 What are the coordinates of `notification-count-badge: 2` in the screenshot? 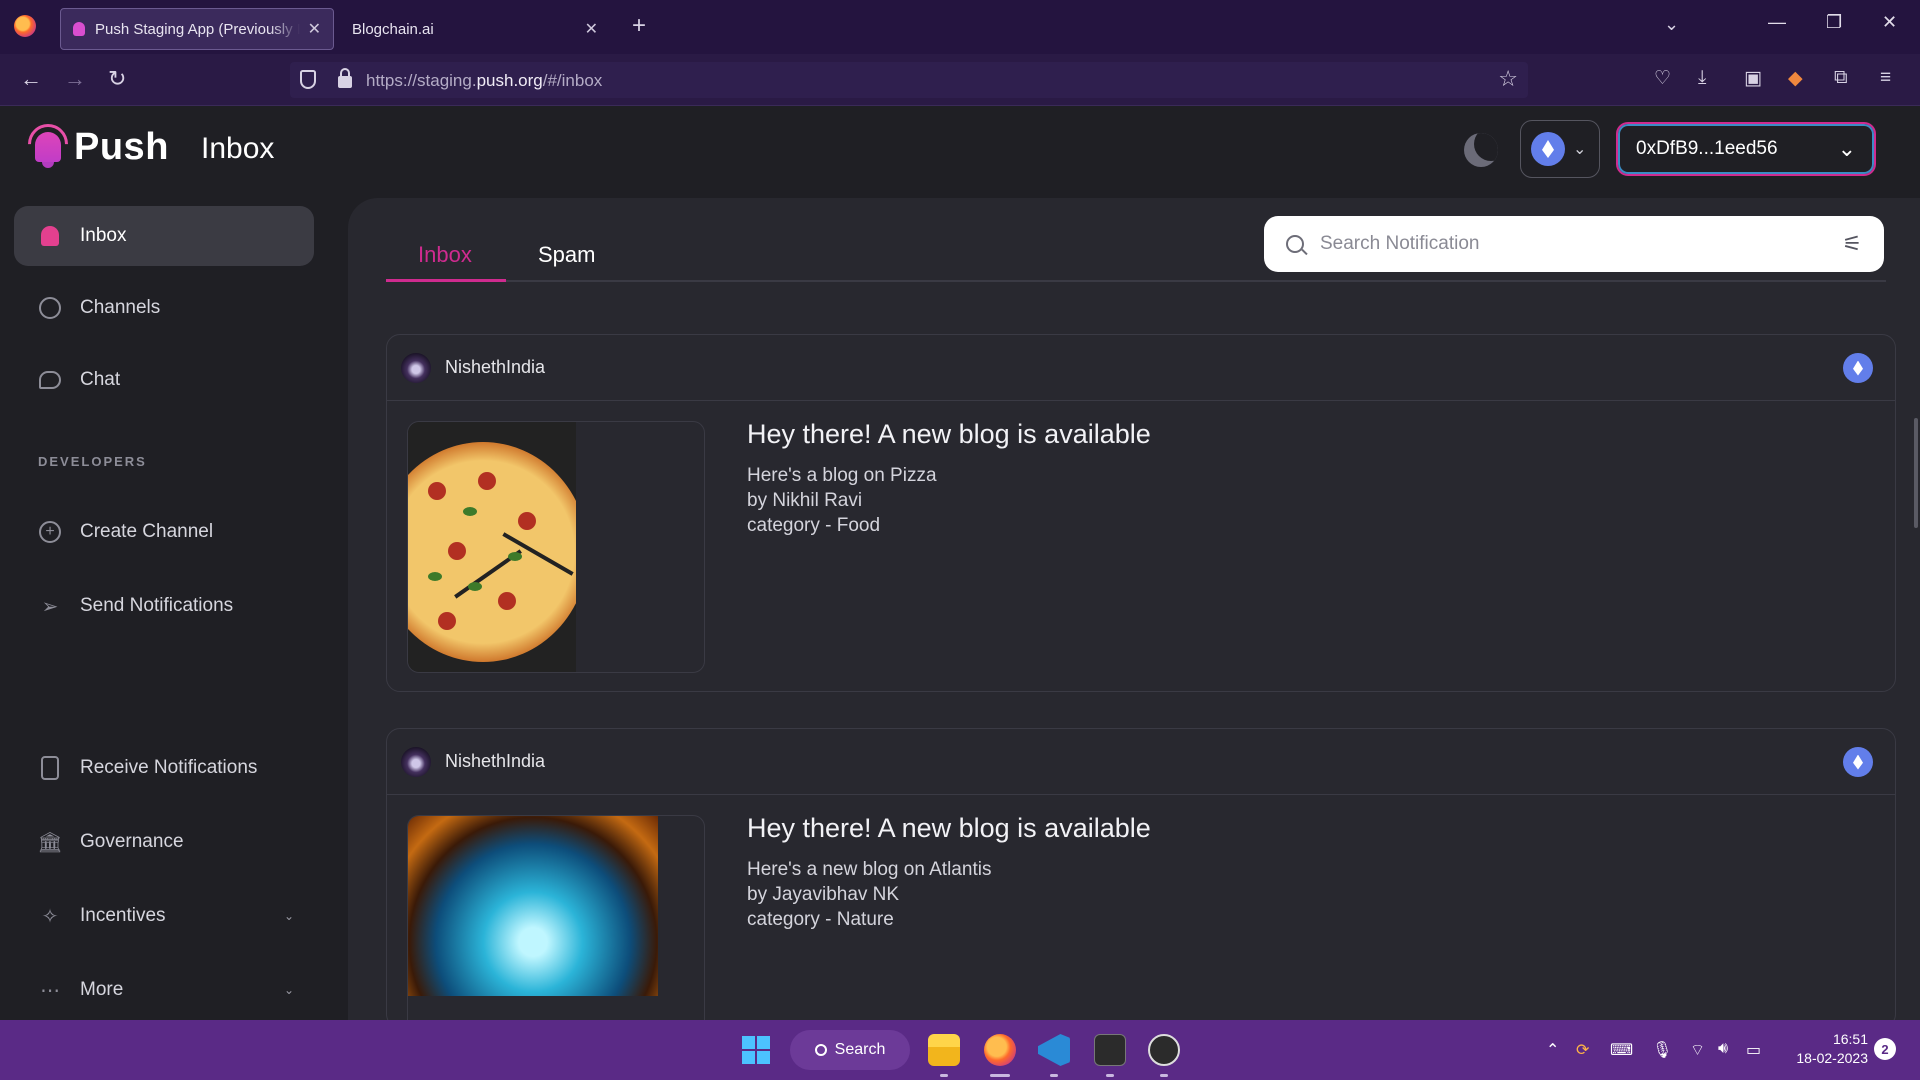 It's located at (1885, 1049).